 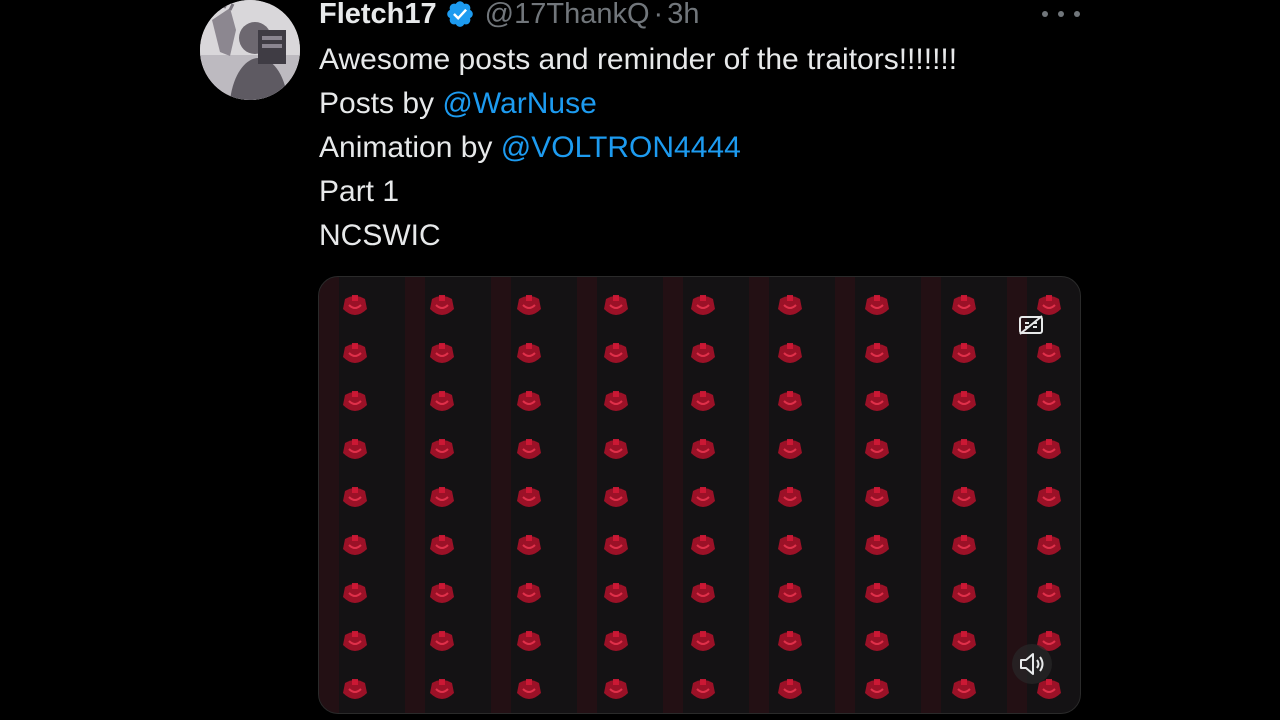 I want to click on tweet-line-text: Animation by, so click(x=410, y=147).